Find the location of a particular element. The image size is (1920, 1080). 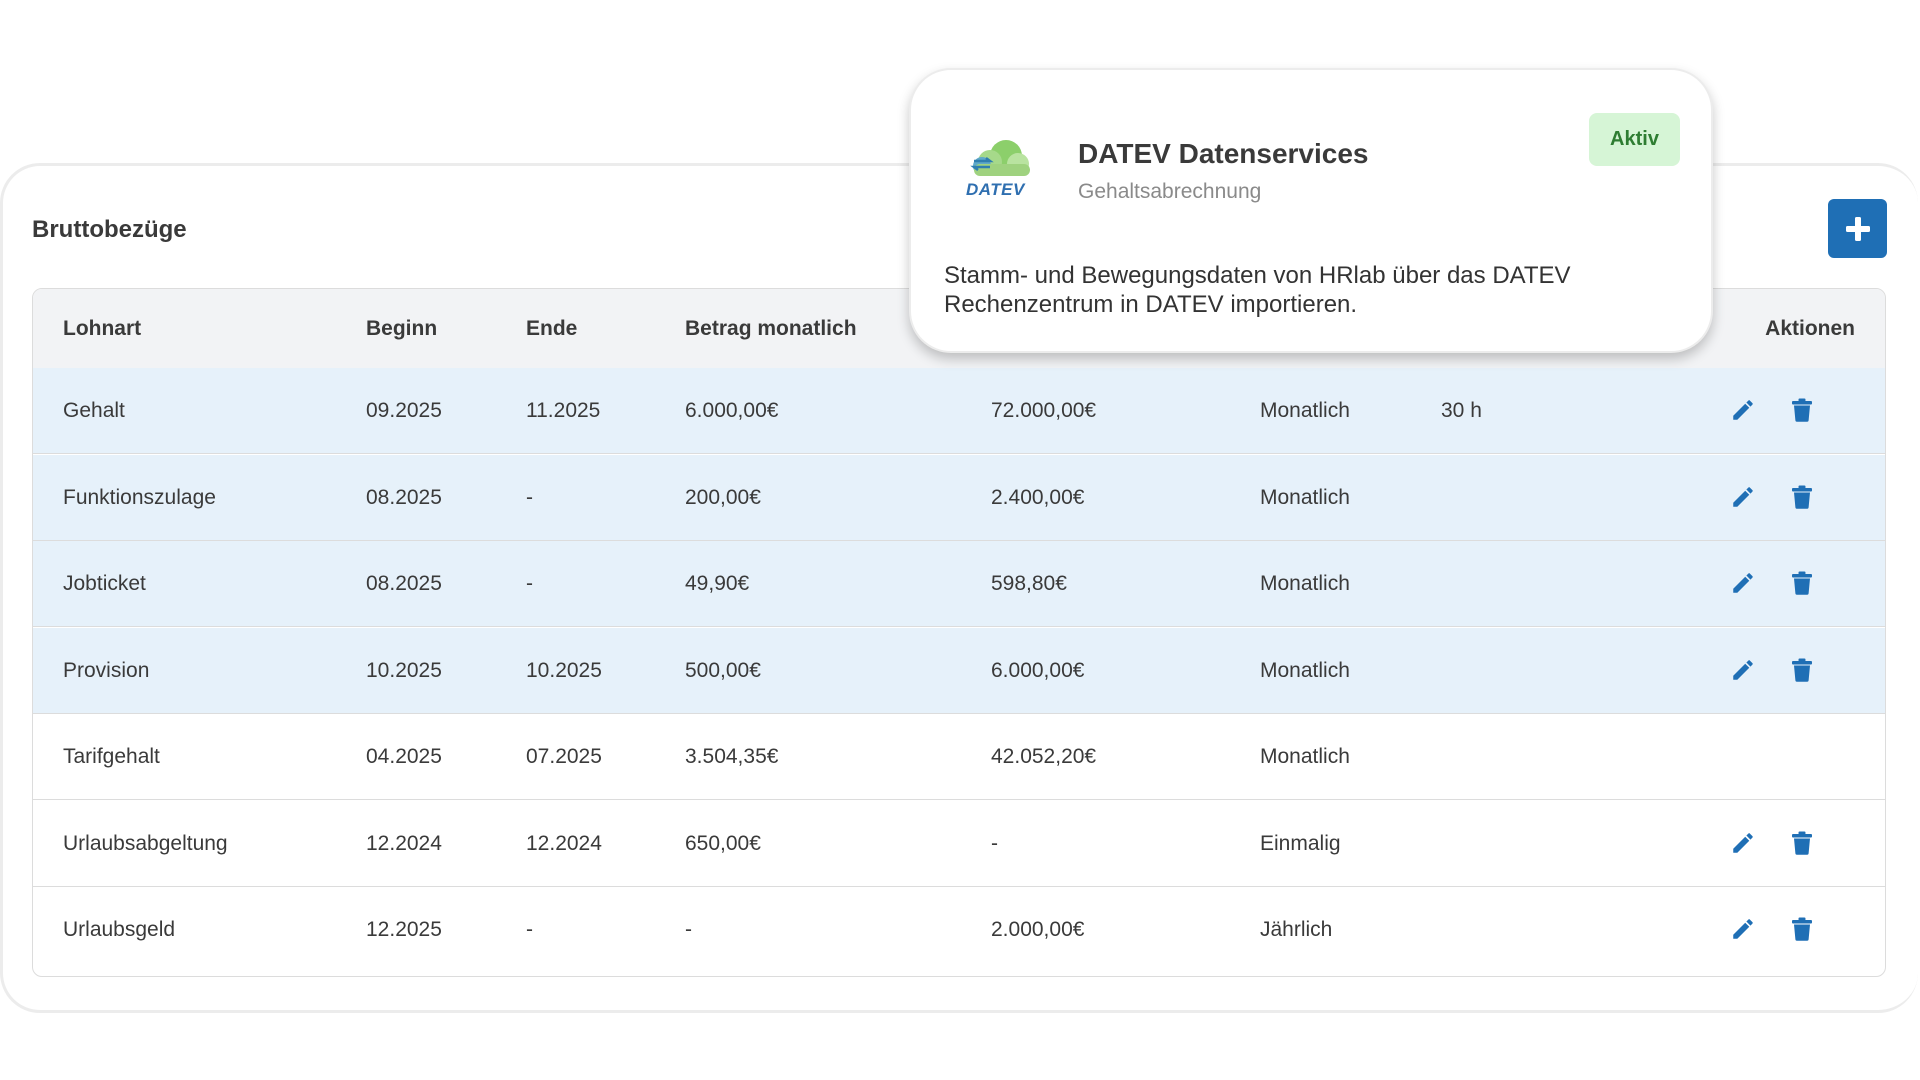

cell-betrag-jaehrlich: 2.400,00€ is located at coordinates (1038, 497).